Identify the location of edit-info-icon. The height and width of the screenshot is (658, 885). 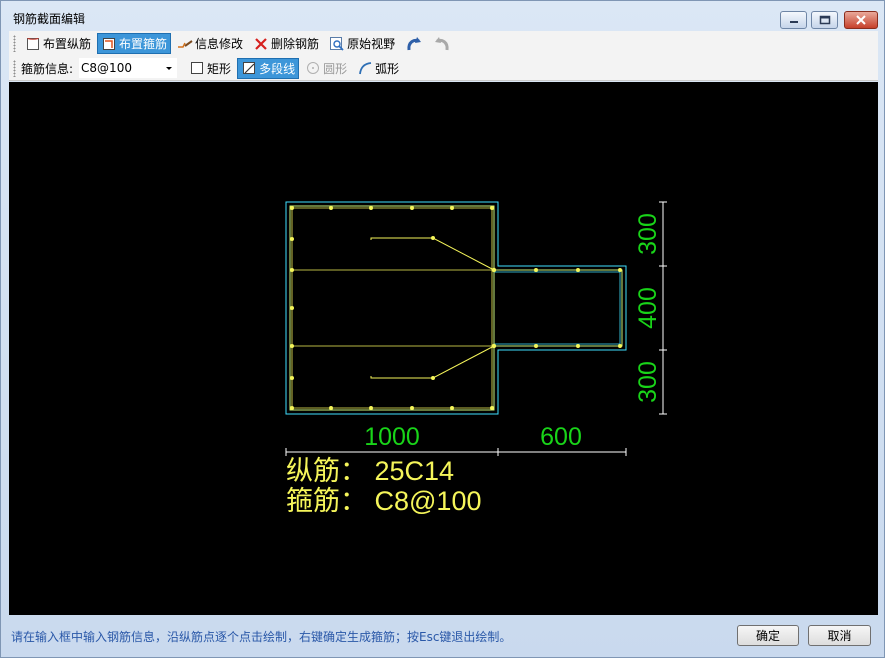
(185, 43).